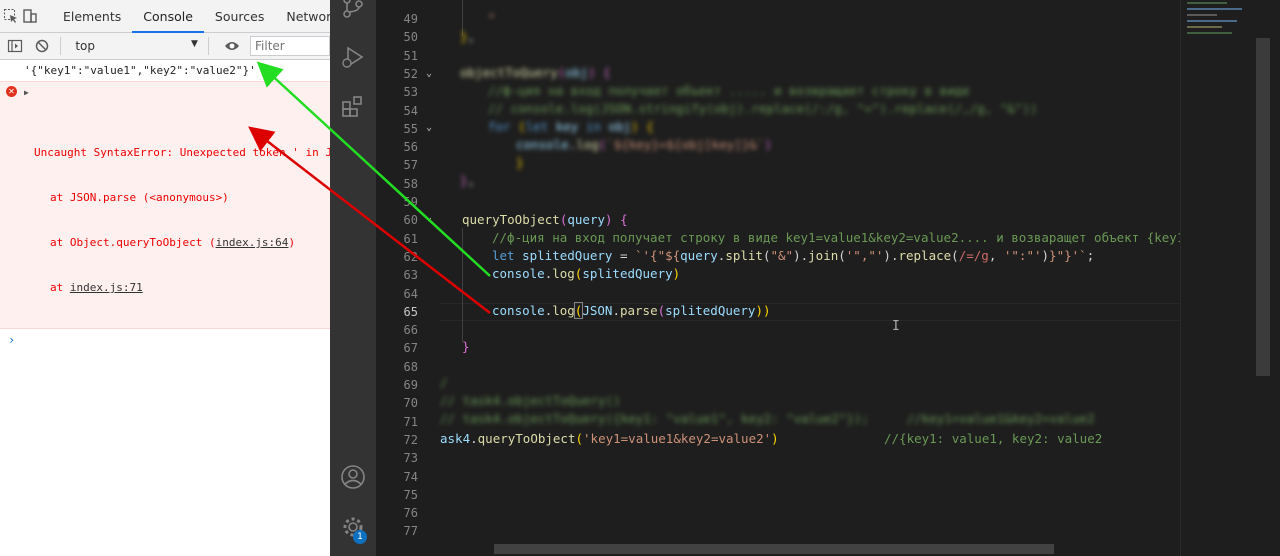 The height and width of the screenshot is (556, 1280). What do you see at coordinates (410, 494) in the screenshot?
I see `line-number: 75` at bounding box center [410, 494].